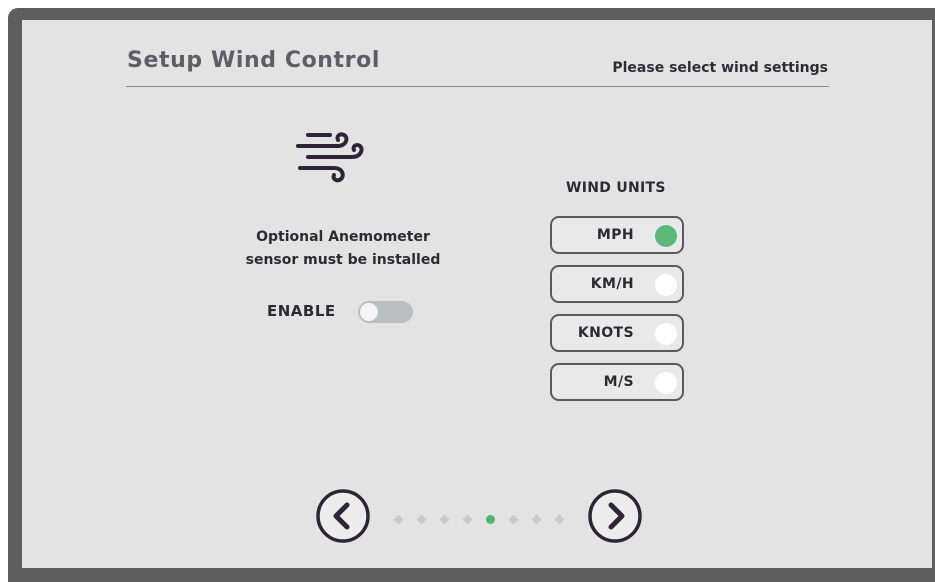  Describe the element at coordinates (490, 519) in the screenshot. I see `page-dot-active` at that location.